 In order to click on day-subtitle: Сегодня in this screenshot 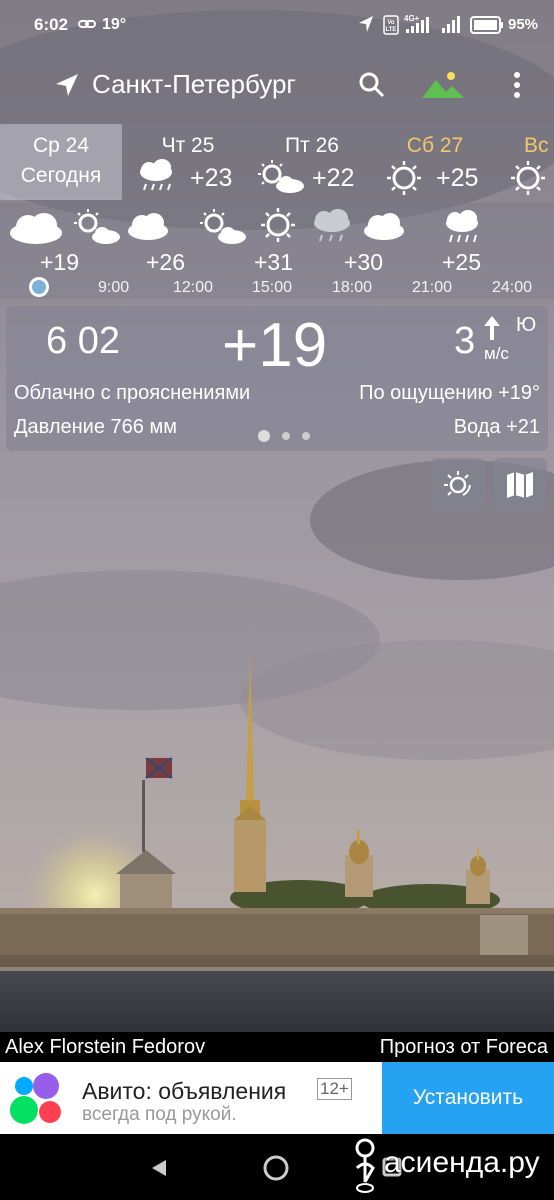, I will do `click(61, 175)`.